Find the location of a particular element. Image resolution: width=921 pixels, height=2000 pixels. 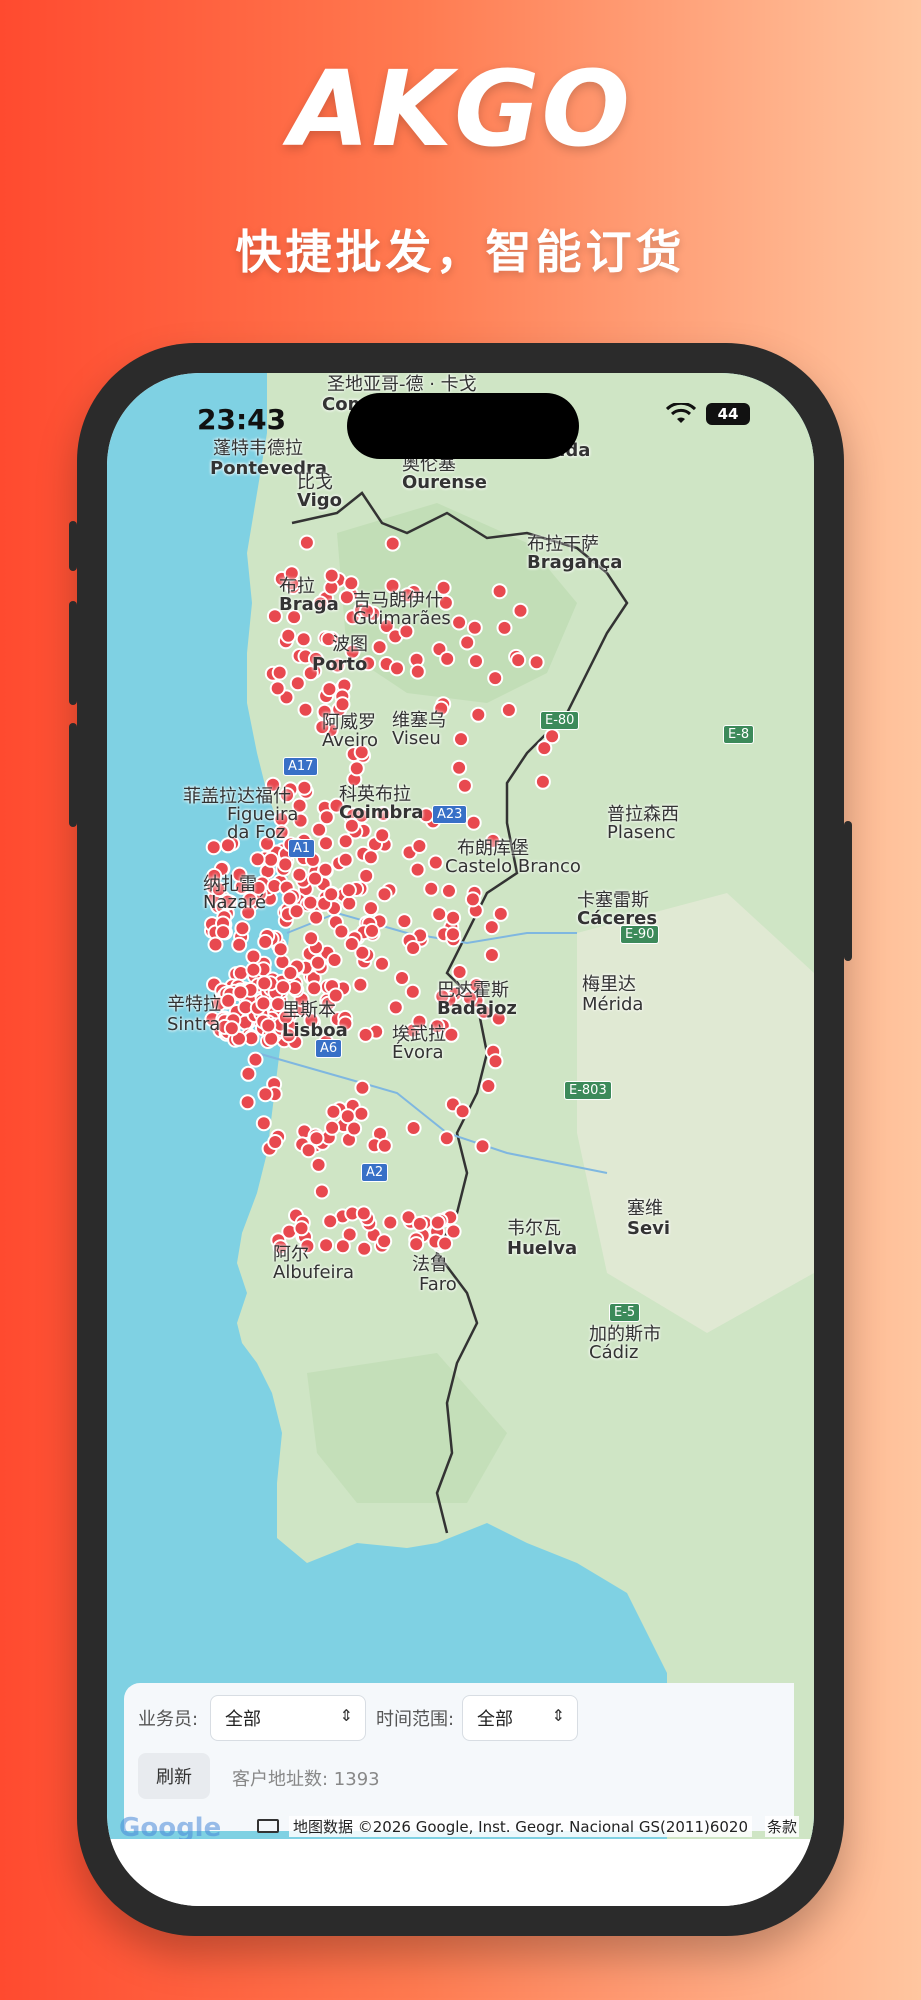

keyboard-icon is located at coordinates (268, 1826).